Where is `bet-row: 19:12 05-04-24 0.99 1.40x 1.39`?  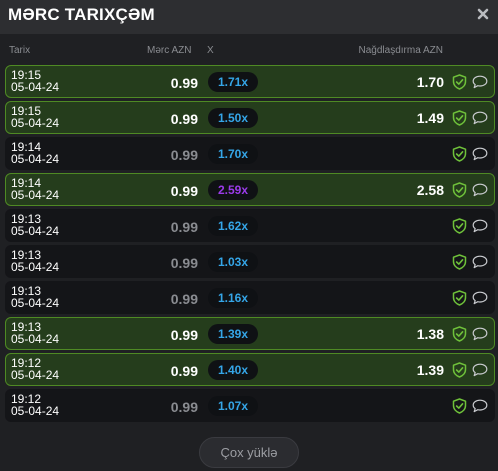 bet-row: 19:12 05-04-24 0.99 1.40x 1.39 is located at coordinates (250, 369).